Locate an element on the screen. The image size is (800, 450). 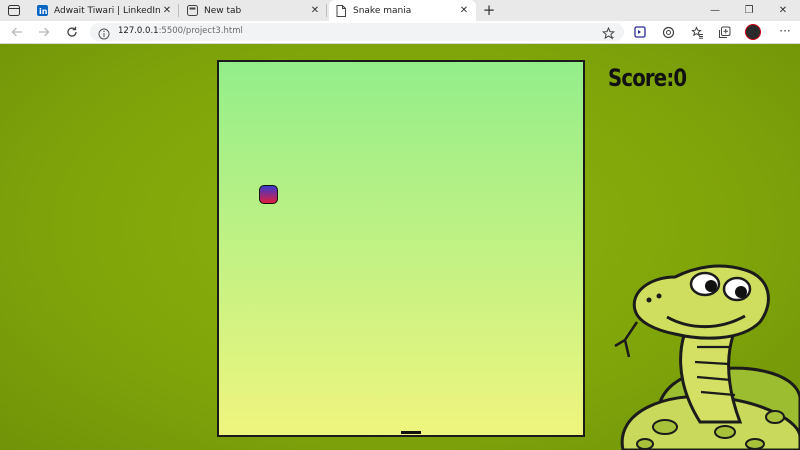
linkedin-icon: in is located at coordinates (42, 11).